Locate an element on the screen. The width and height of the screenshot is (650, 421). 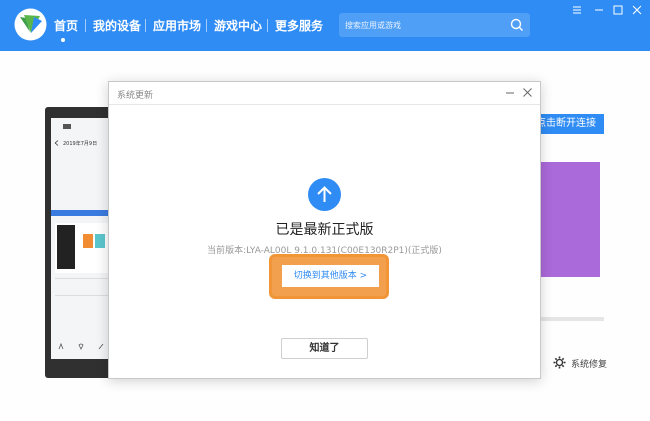
nav-home: 首页 is located at coordinates (66, 25).